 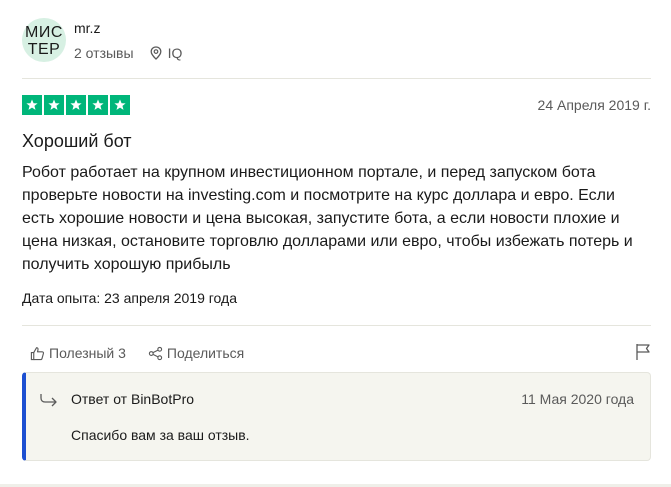 What do you see at coordinates (44, 49) in the screenshot?
I see `avatar-initials-line: ТЕР` at bounding box center [44, 49].